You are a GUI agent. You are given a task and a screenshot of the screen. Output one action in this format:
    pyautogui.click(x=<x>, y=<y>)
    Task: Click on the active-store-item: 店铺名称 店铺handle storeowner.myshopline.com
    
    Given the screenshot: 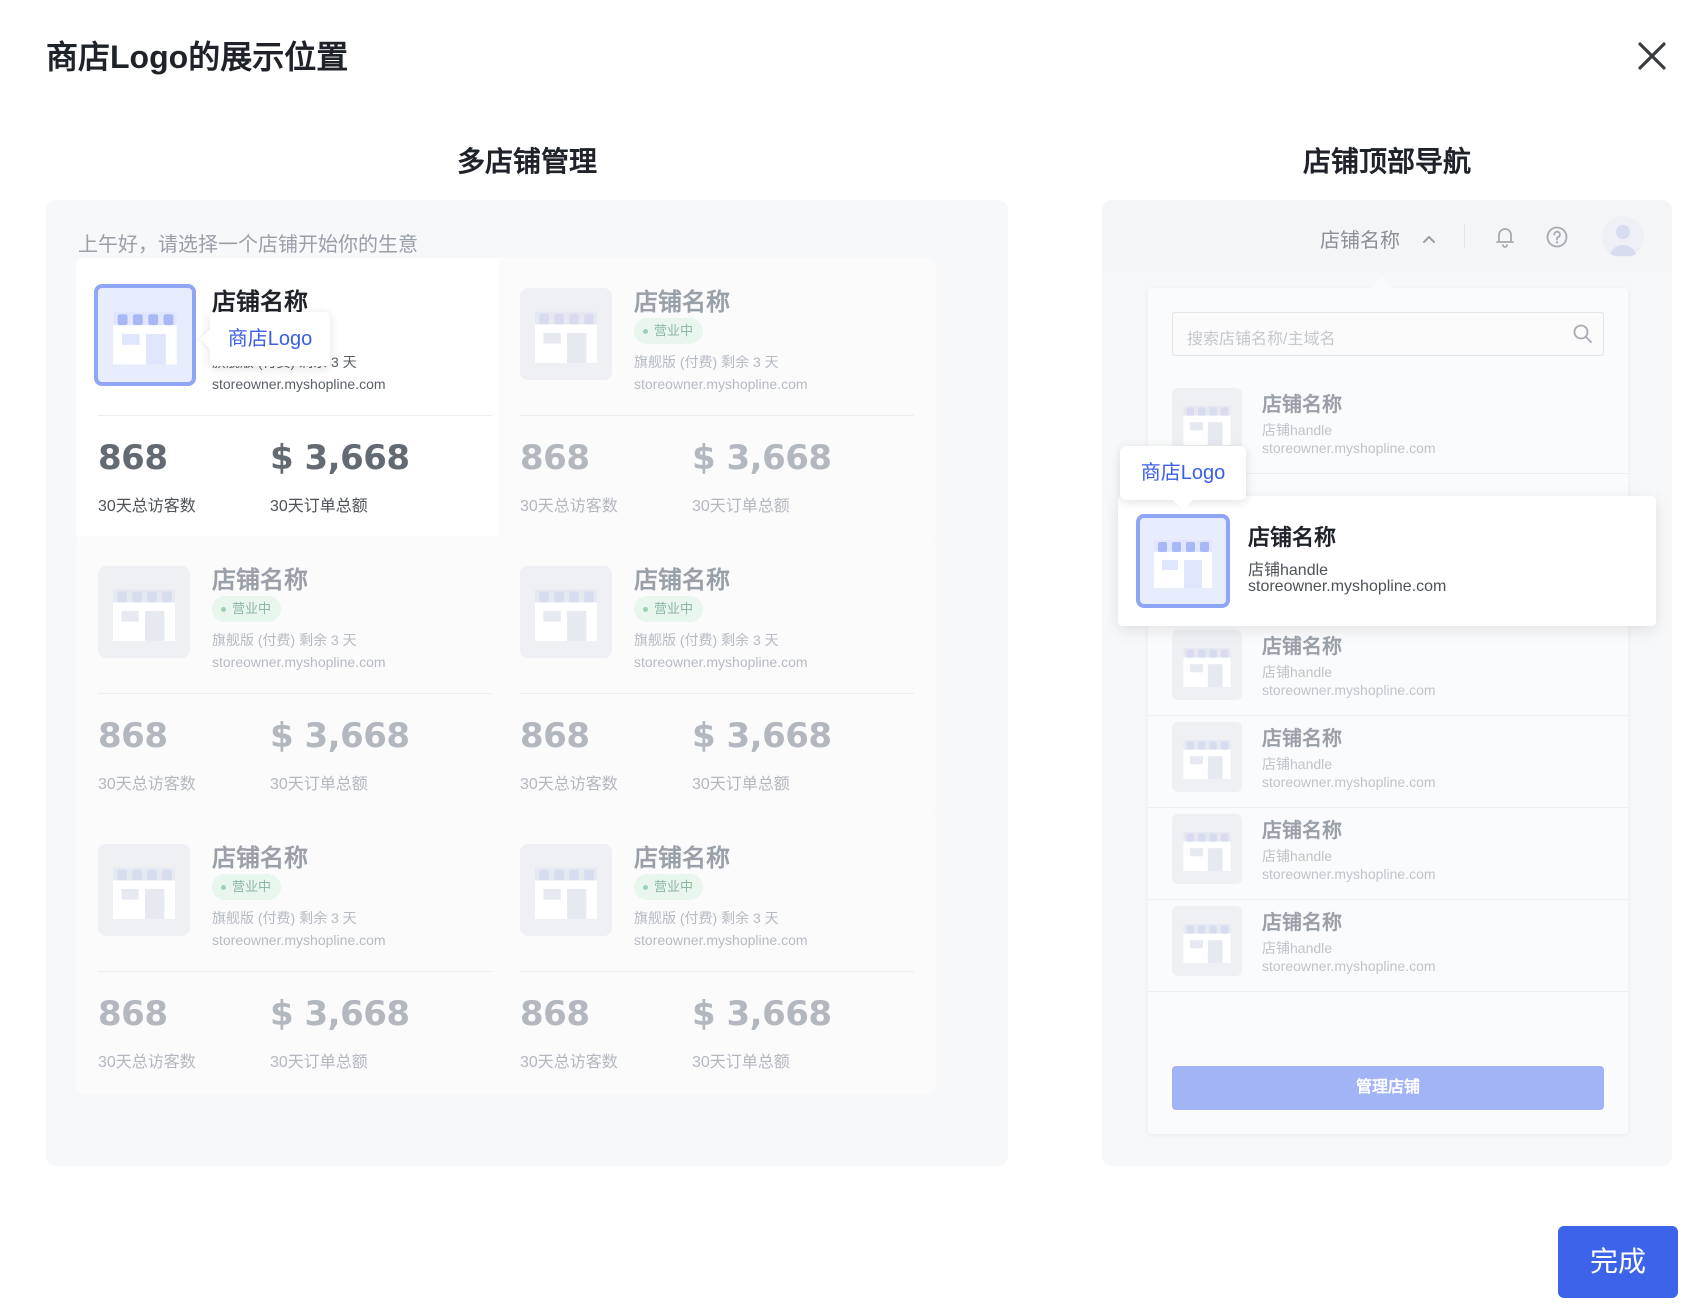 What is the action you would take?
    pyautogui.click(x=1387, y=561)
    